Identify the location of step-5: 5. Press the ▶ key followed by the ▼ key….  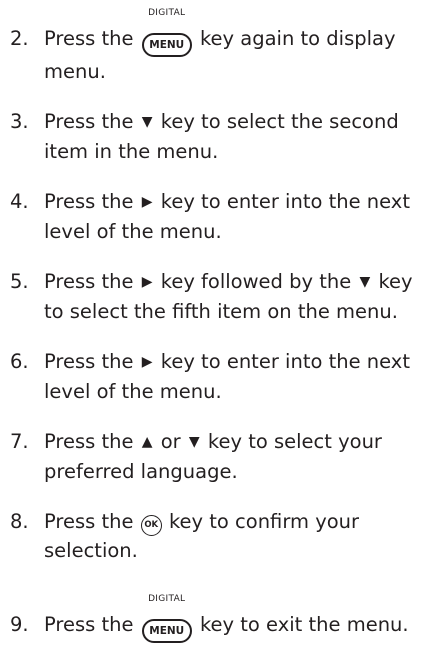
(224, 296).